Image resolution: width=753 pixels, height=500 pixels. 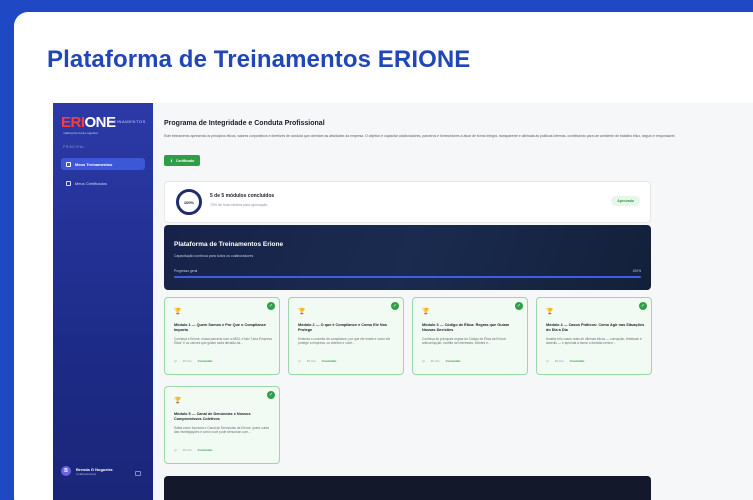 What do you see at coordinates (73, 122) in the screenshot?
I see `logo-er: ERI` at bounding box center [73, 122].